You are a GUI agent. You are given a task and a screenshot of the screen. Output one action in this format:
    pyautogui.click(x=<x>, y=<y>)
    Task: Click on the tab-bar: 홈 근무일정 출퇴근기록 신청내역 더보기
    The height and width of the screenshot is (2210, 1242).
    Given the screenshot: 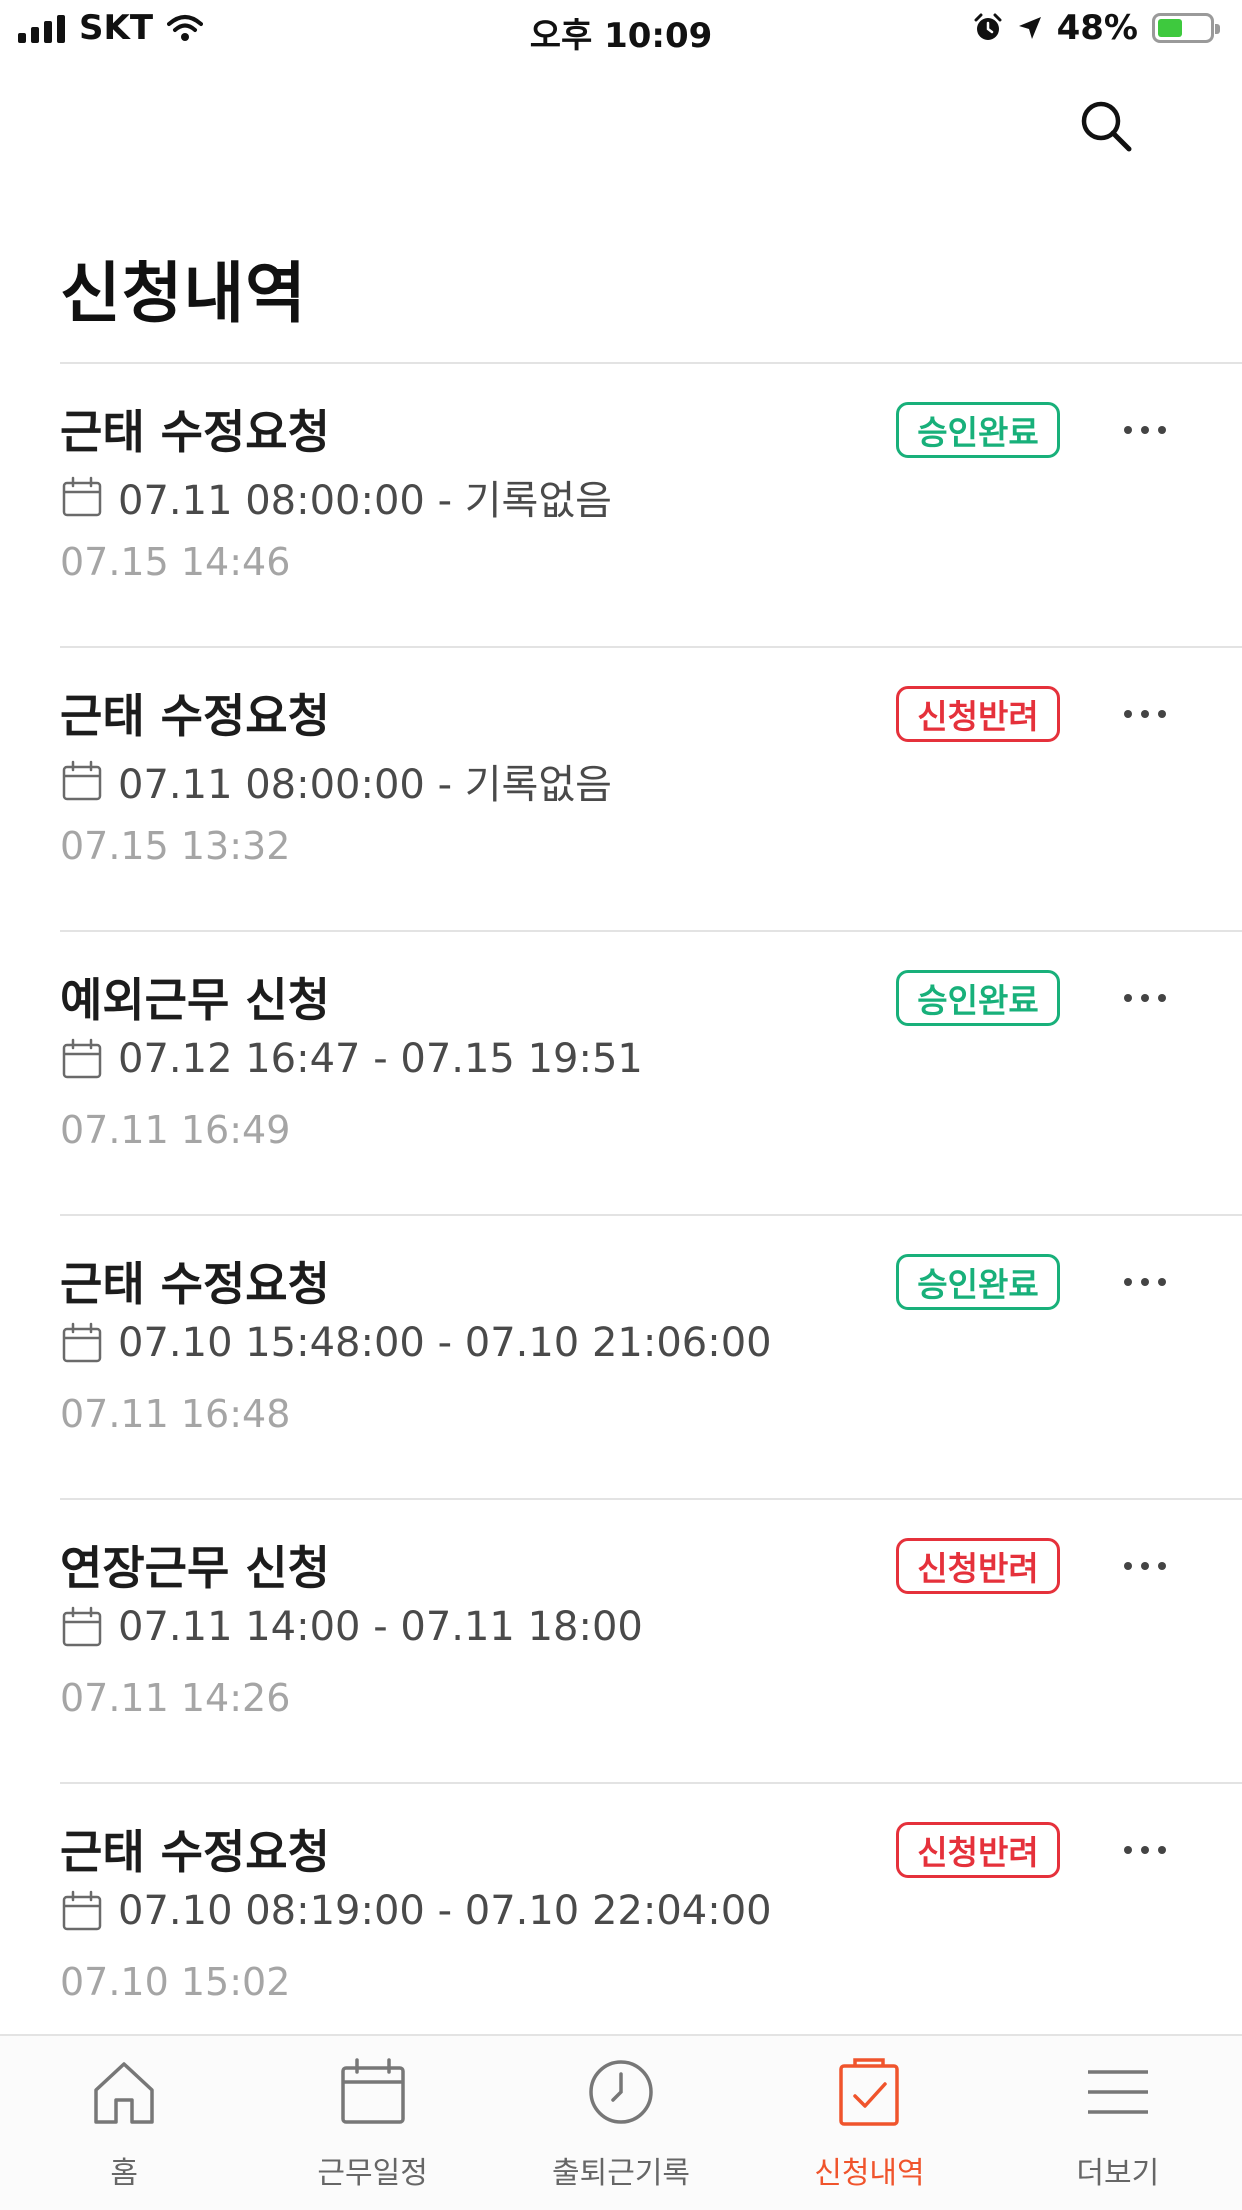 What is the action you would take?
    pyautogui.click(x=621, y=2122)
    